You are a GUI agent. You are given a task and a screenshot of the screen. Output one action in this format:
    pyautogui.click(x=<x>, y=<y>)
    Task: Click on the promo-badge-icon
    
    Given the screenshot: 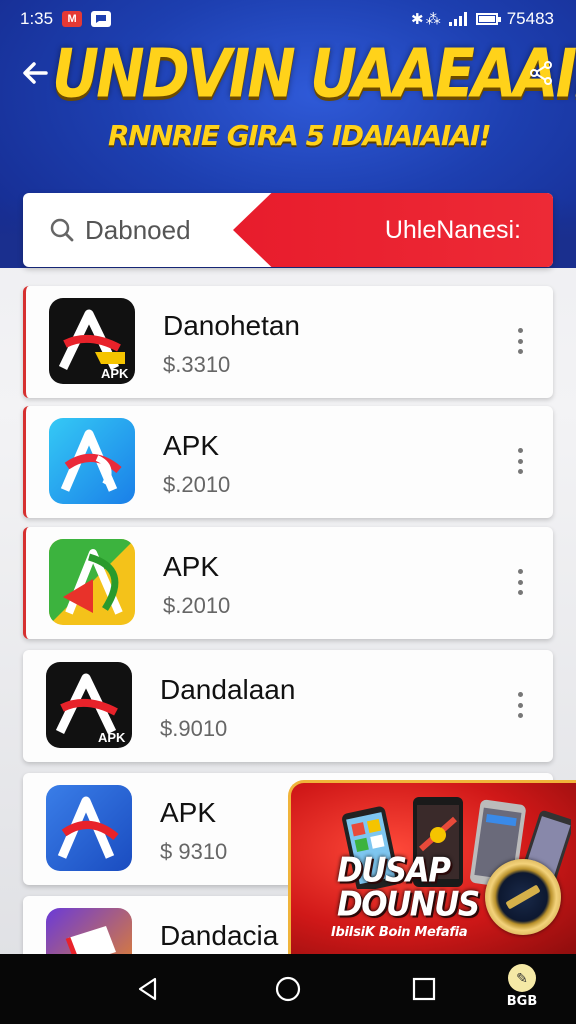 What is the action you would take?
    pyautogui.click(x=523, y=897)
    